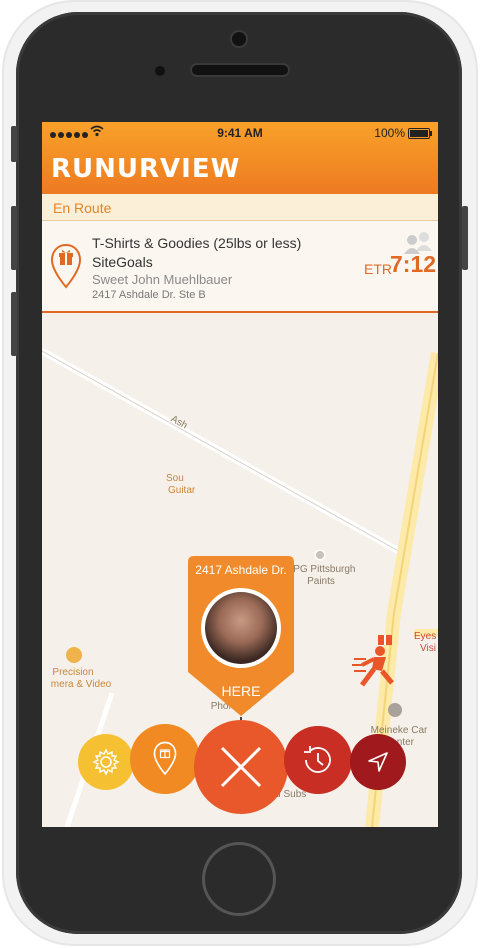  Describe the element at coordinates (14, 238) in the screenshot. I see `volume-up-button` at that location.